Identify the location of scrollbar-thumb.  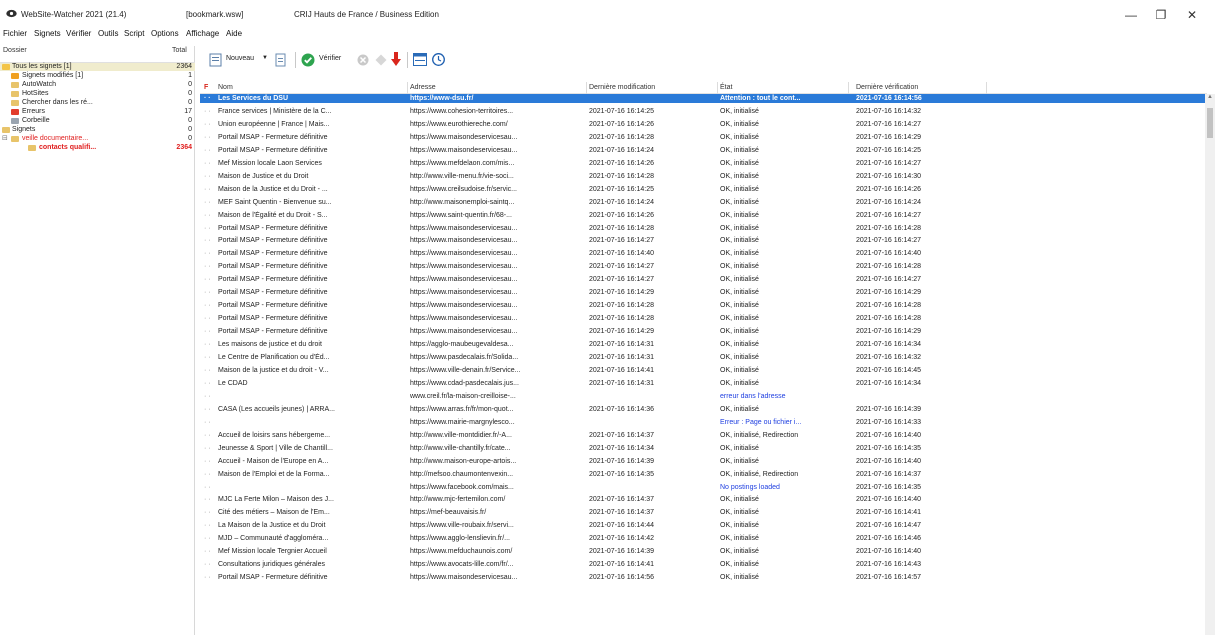
(1210, 123).